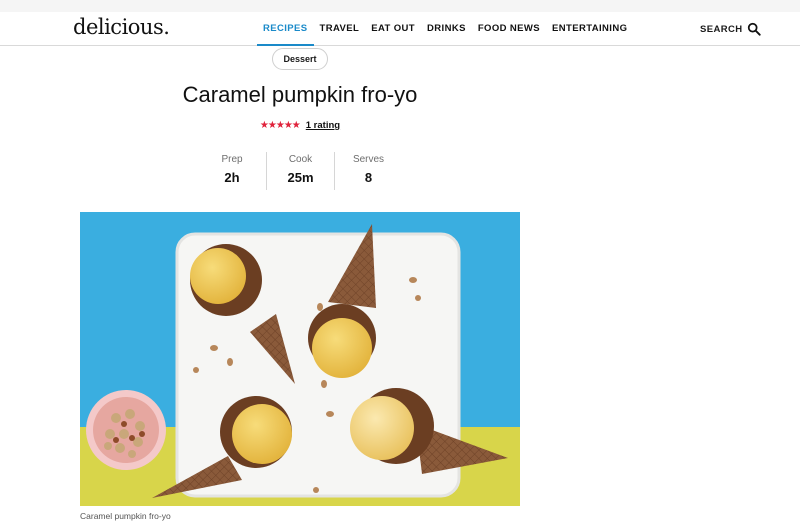 The image size is (800, 525). Describe the element at coordinates (589, 29) in the screenshot. I see `nav-item-entertaining: ENTERTAINING` at that location.